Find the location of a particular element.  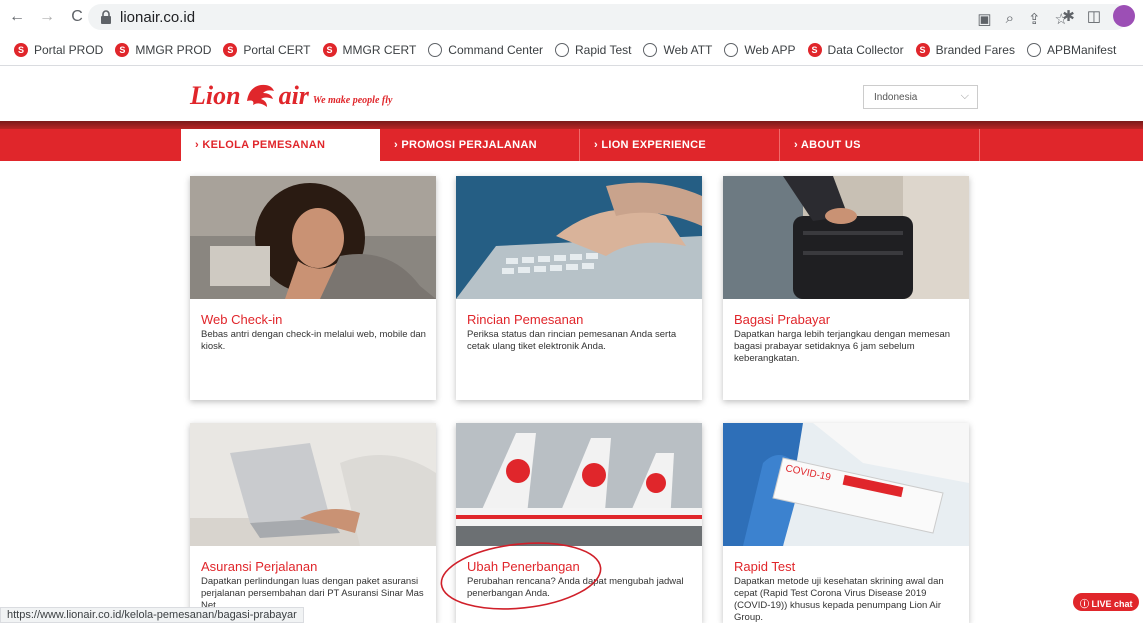

logo-tagline: We make people fly is located at coordinates (352, 100).